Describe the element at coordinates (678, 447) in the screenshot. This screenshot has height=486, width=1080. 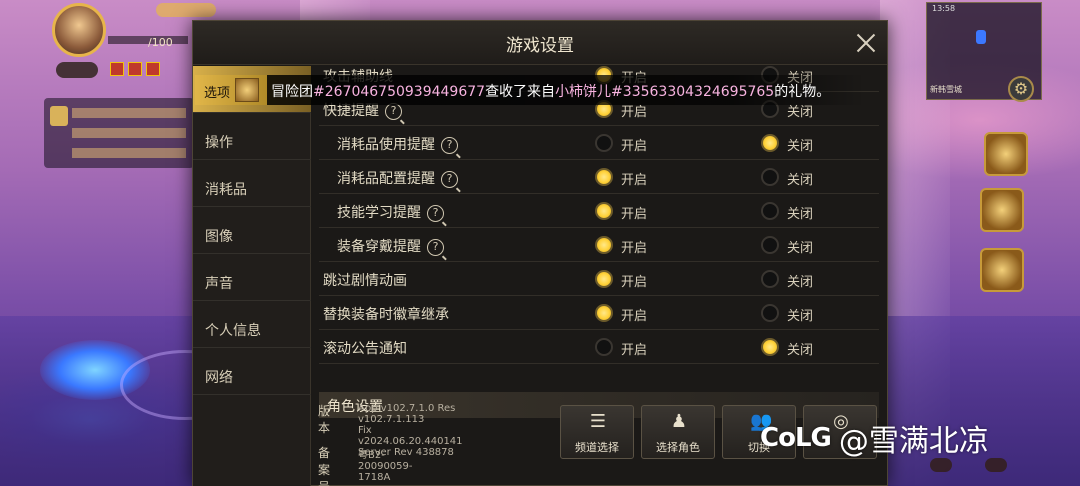
I see `select-character-label: 选择角色` at that location.